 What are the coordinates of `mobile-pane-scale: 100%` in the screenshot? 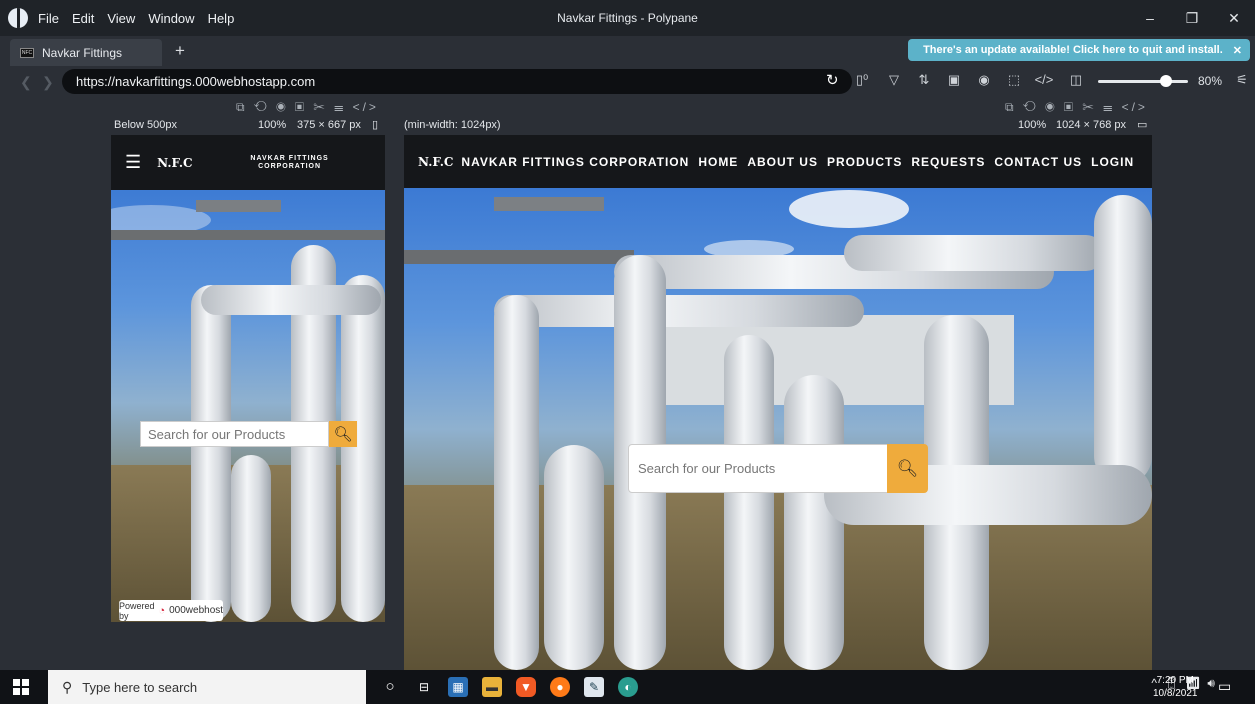 It's located at (272, 125).